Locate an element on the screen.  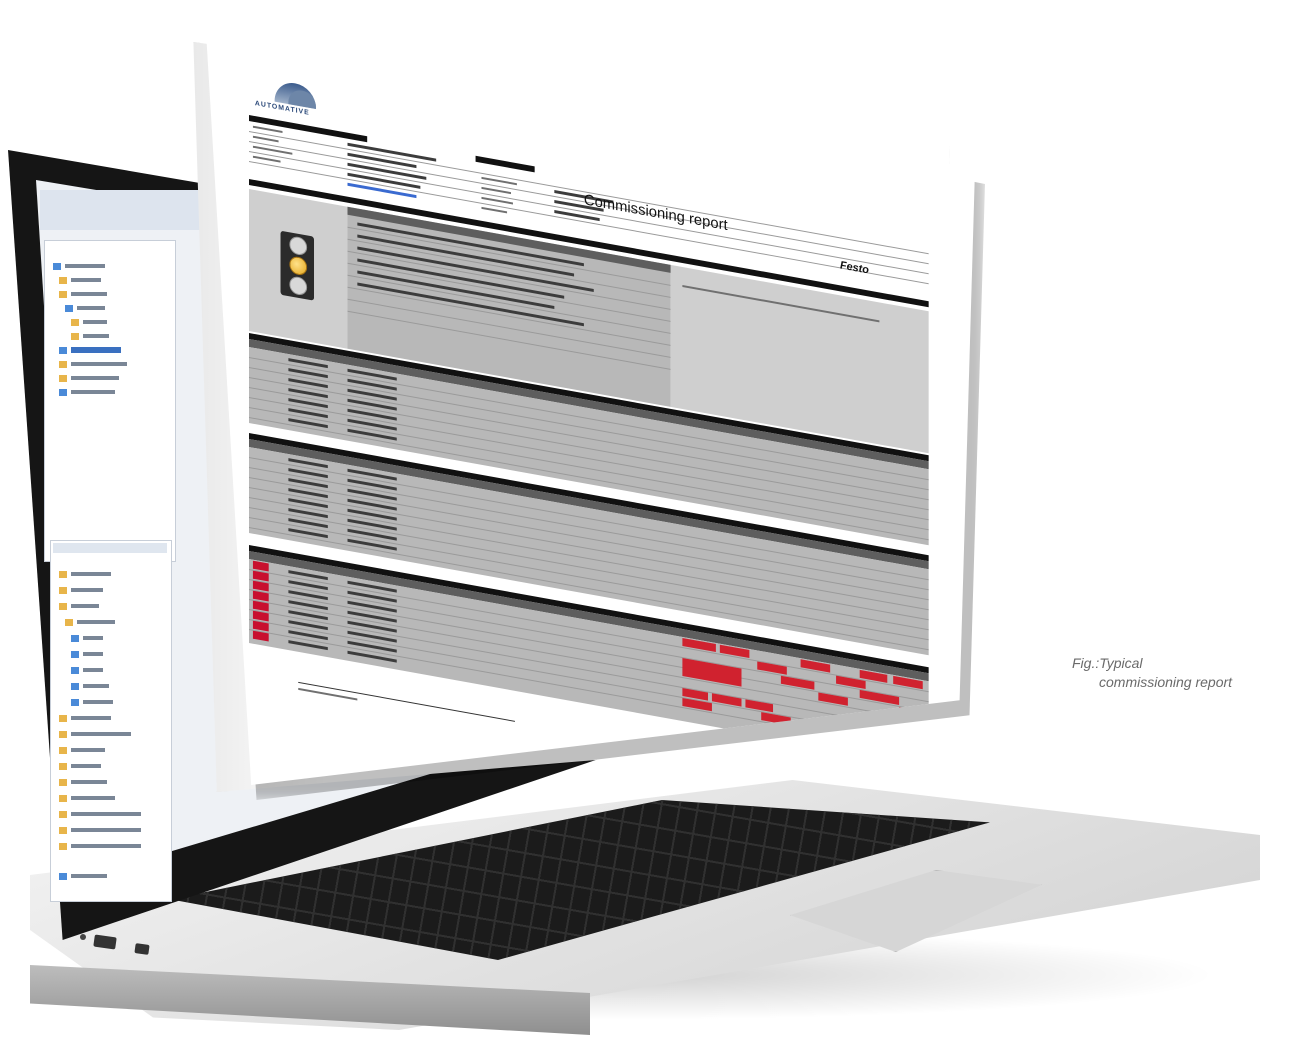
panel-header is located at coordinates (110, 548).